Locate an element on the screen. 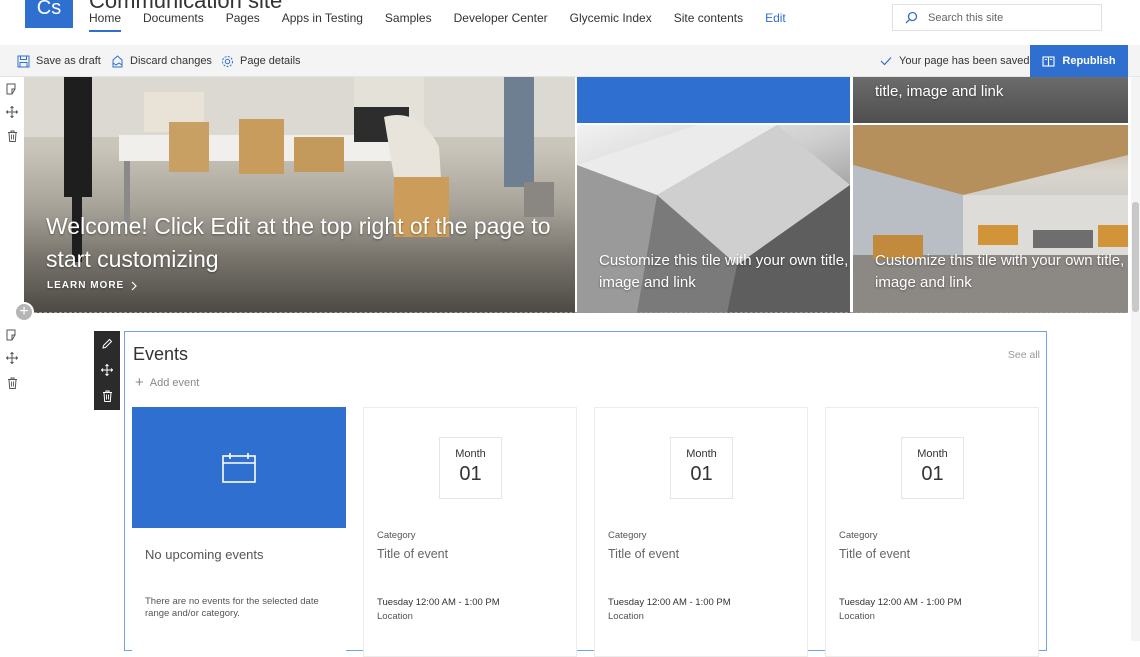 The height and width of the screenshot is (657, 1140). site-logo: Cs is located at coordinates (49, 14).